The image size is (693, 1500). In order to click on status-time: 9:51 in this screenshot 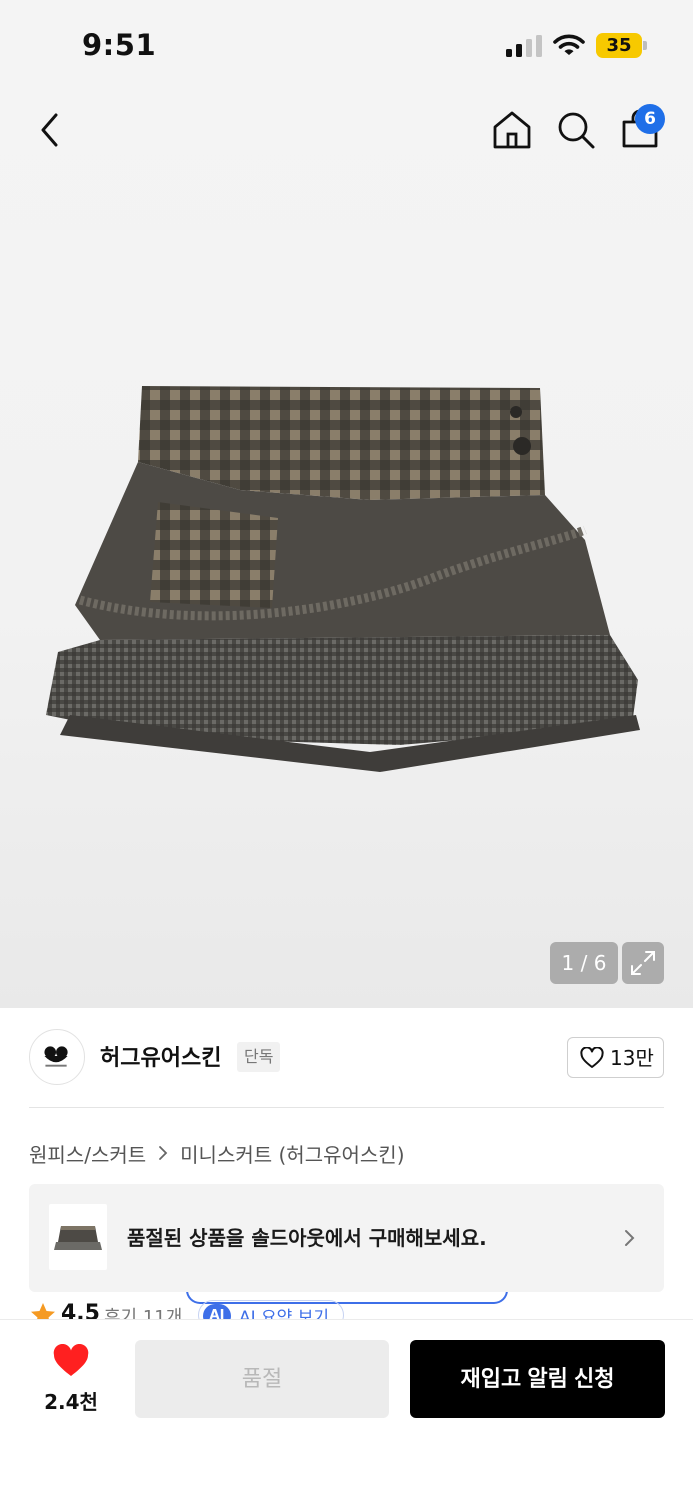, I will do `click(119, 45)`.